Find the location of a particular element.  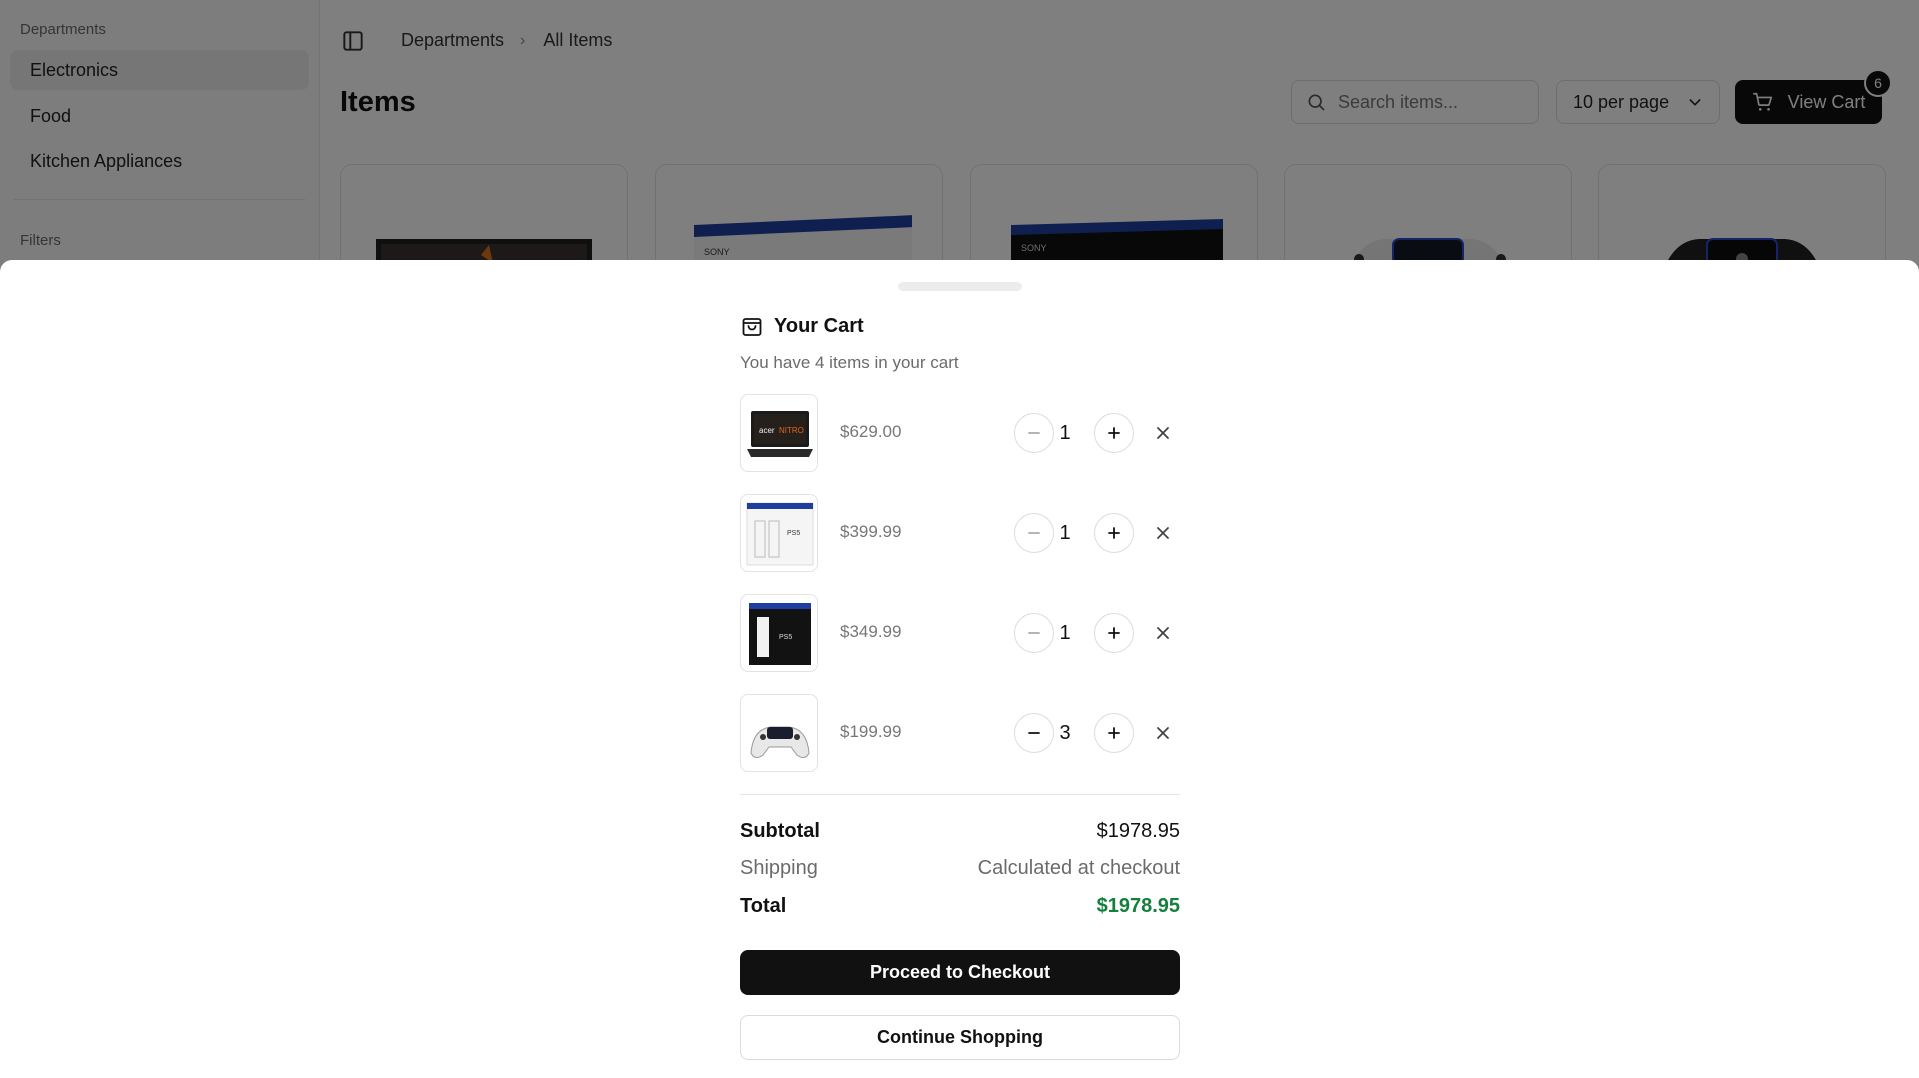

console-white-box-image: PS5 is located at coordinates (780, 534).